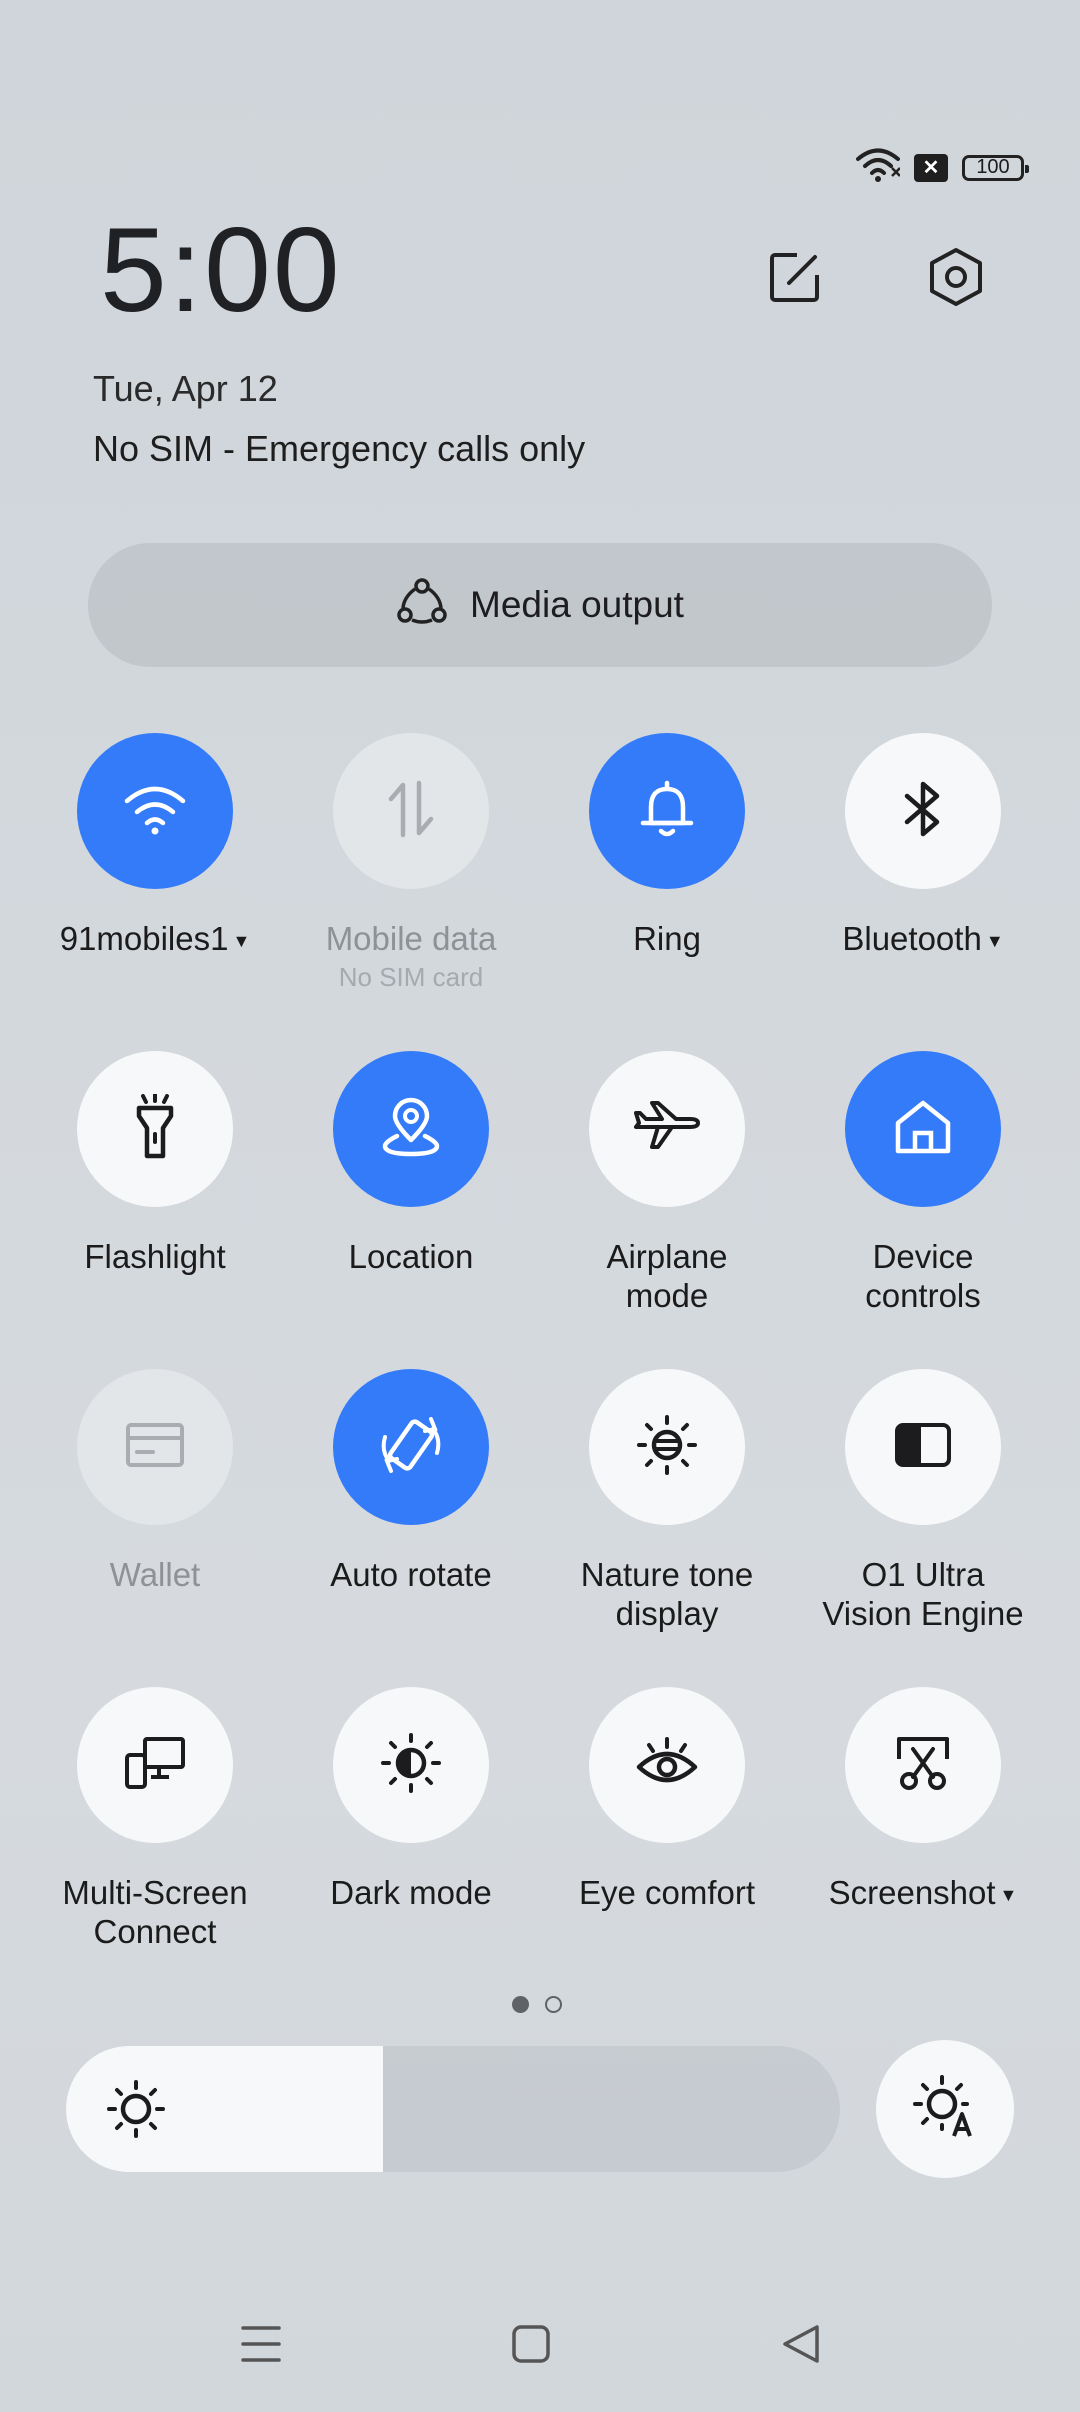 The image size is (1080, 2412). Describe the element at coordinates (931, 167) in the screenshot. I see `no-sim-icon: ✕` at that location.